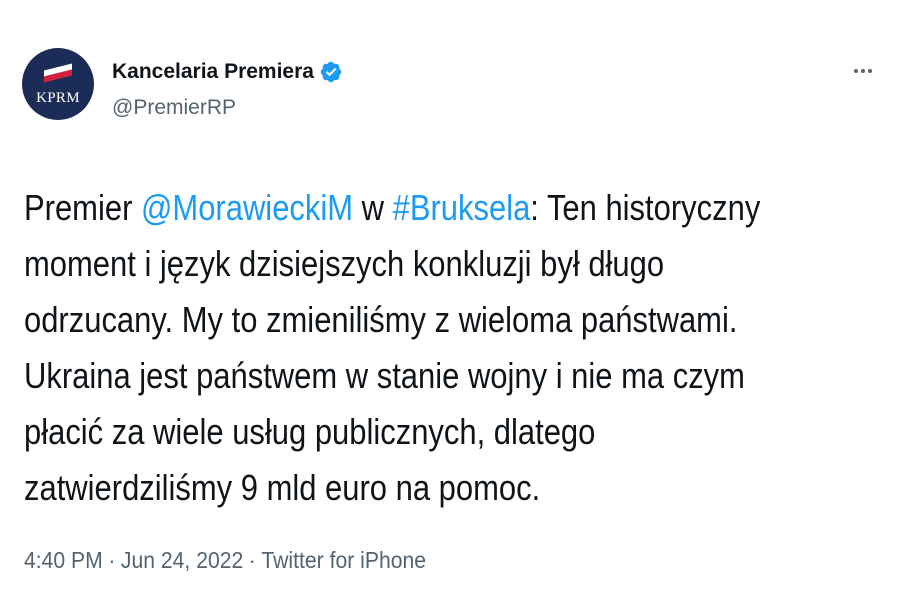 This screenshot has height=600, width=900. I want to click on avatar: KPRM, so click(58, 84).